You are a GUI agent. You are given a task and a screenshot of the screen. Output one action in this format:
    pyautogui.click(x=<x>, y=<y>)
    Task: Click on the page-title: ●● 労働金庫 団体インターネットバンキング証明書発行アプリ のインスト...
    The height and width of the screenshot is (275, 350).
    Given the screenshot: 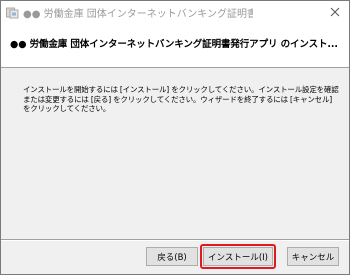 What is the action you would take?
    pyautogui.click(x=174, y=44)
    